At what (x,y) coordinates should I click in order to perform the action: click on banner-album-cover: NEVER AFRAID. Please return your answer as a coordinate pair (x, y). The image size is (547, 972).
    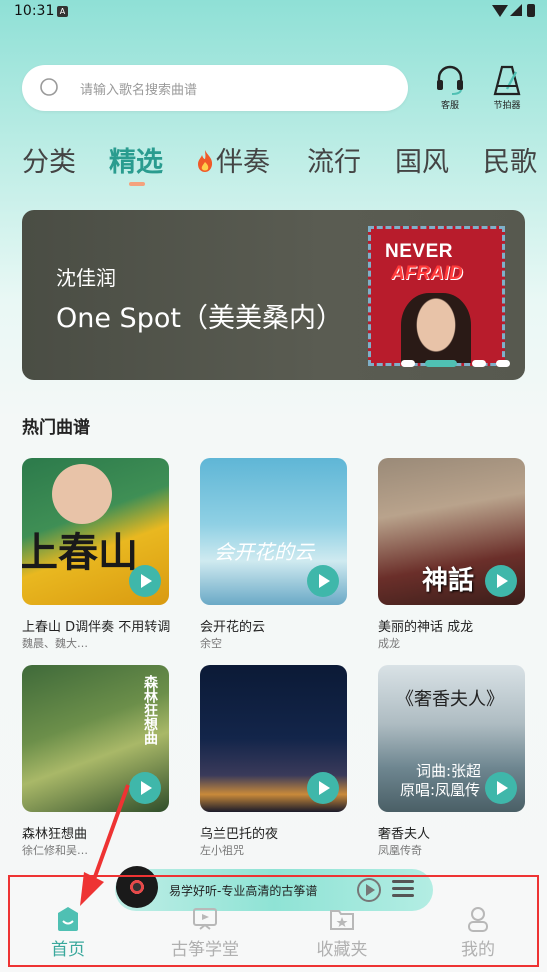
    Looking at the image, I should click on (436, 296).